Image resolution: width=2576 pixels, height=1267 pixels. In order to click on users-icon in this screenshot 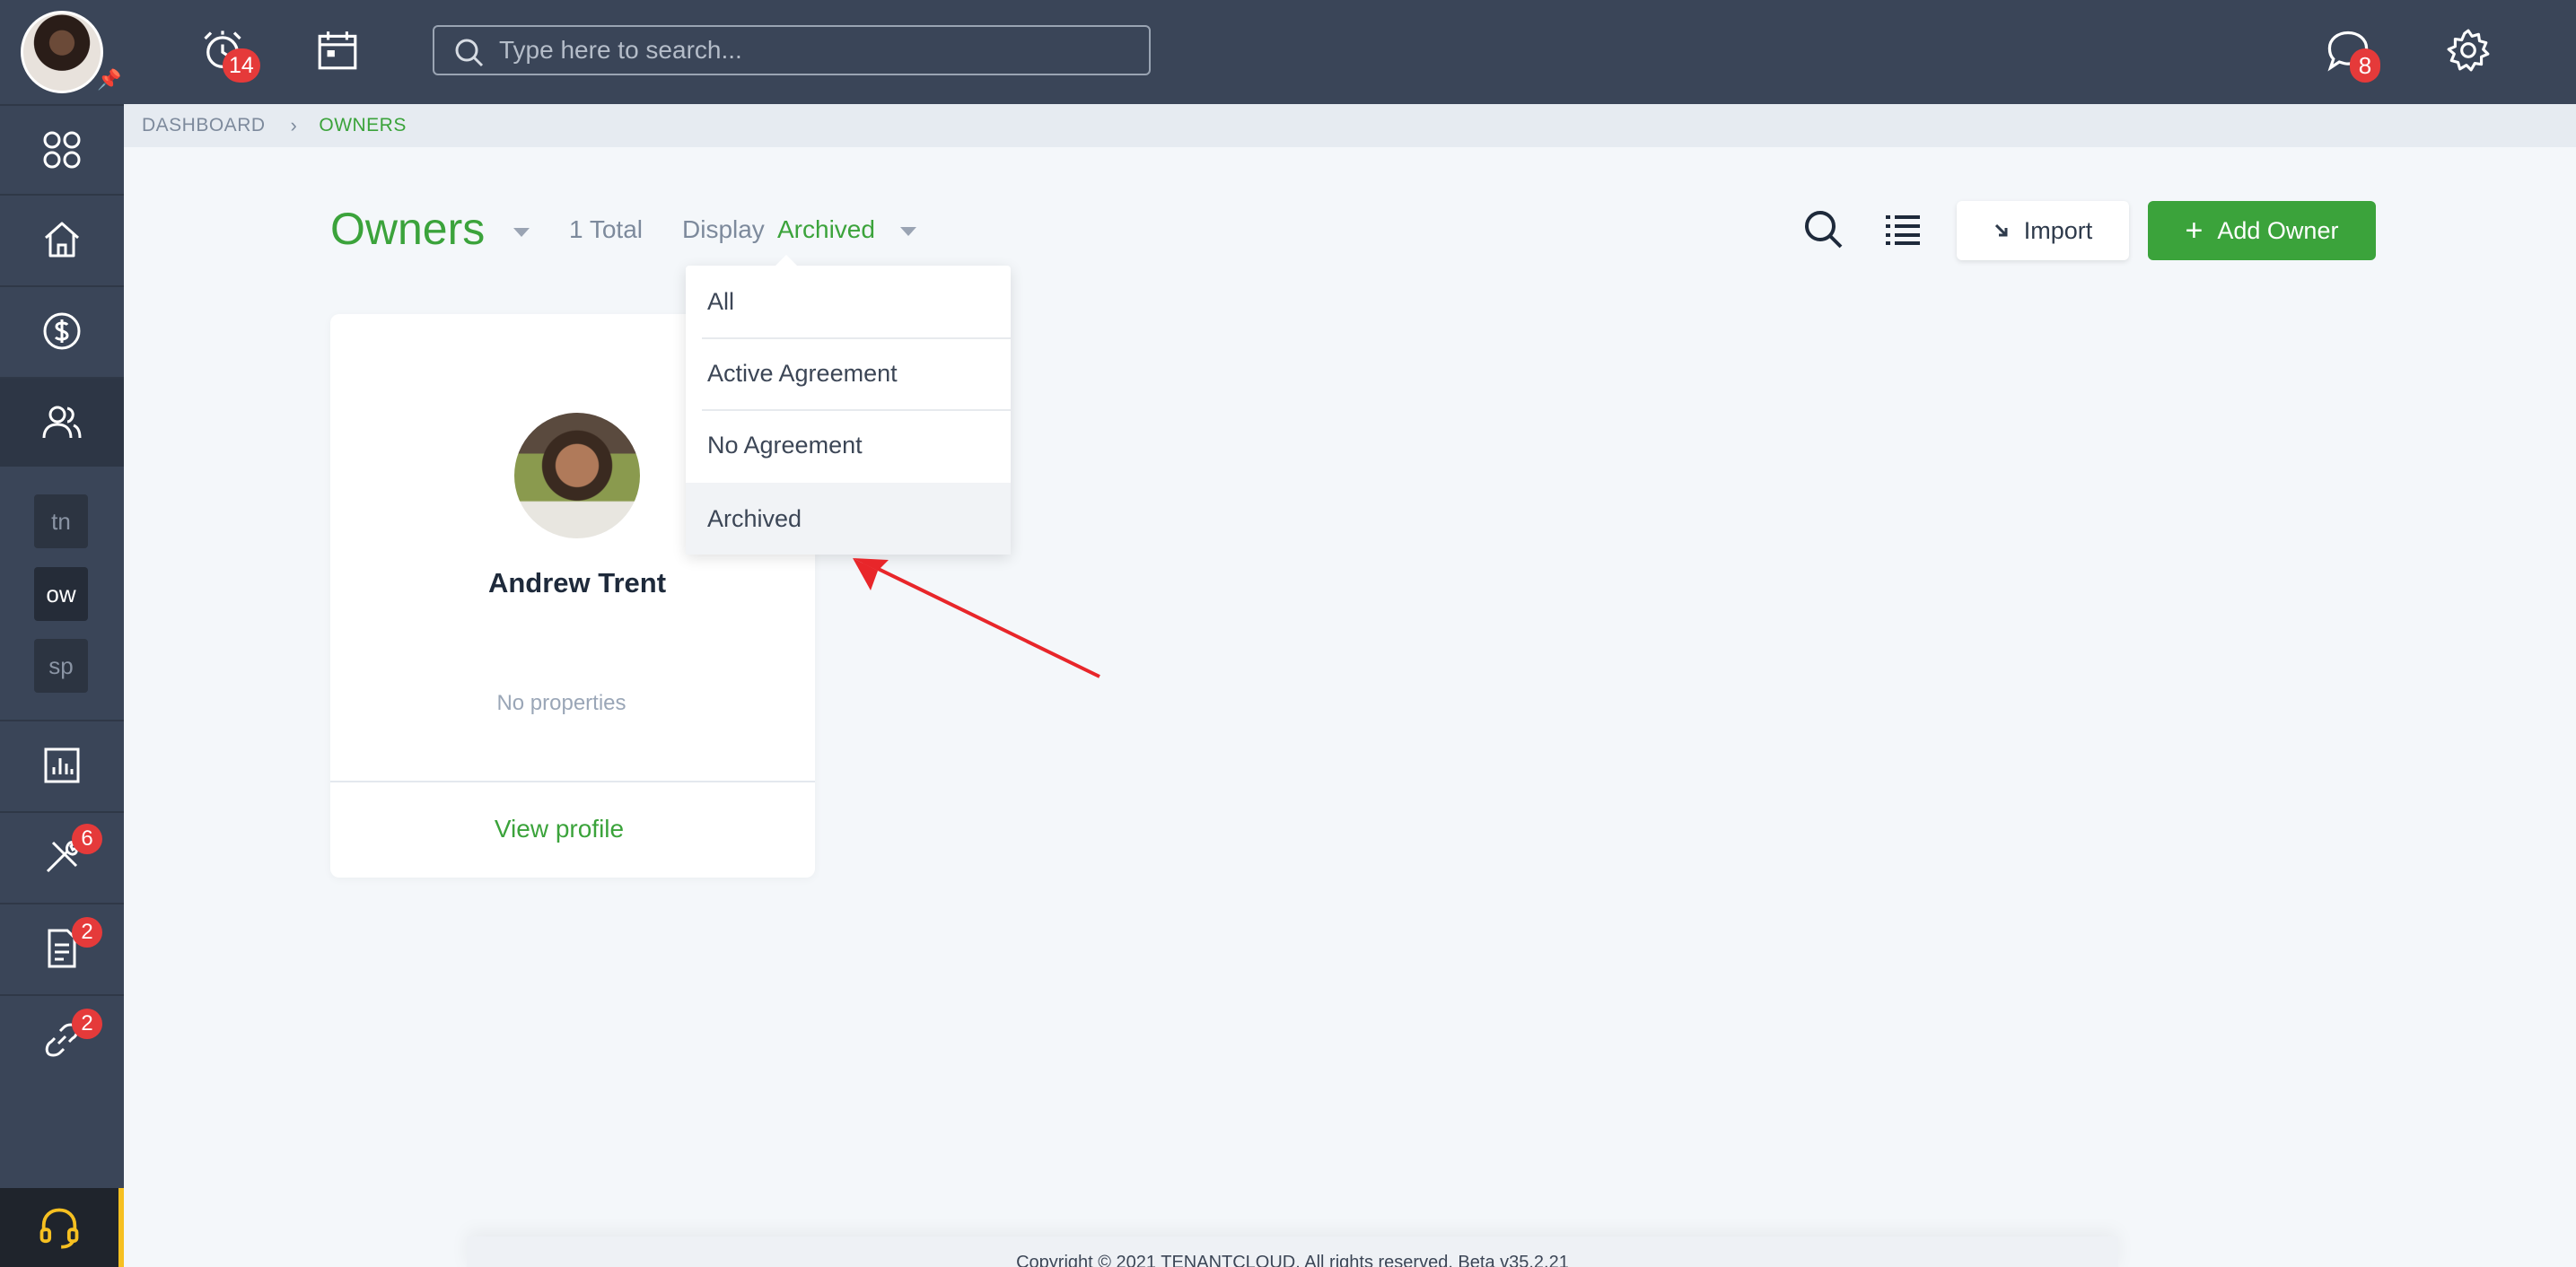, I will do `click(62, 422)`.